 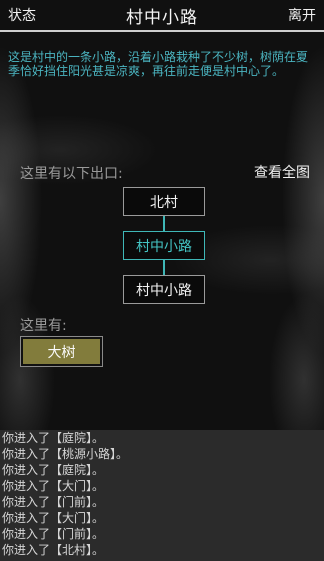 I want to click on object-label: 大树, so click(x=61, y=352).